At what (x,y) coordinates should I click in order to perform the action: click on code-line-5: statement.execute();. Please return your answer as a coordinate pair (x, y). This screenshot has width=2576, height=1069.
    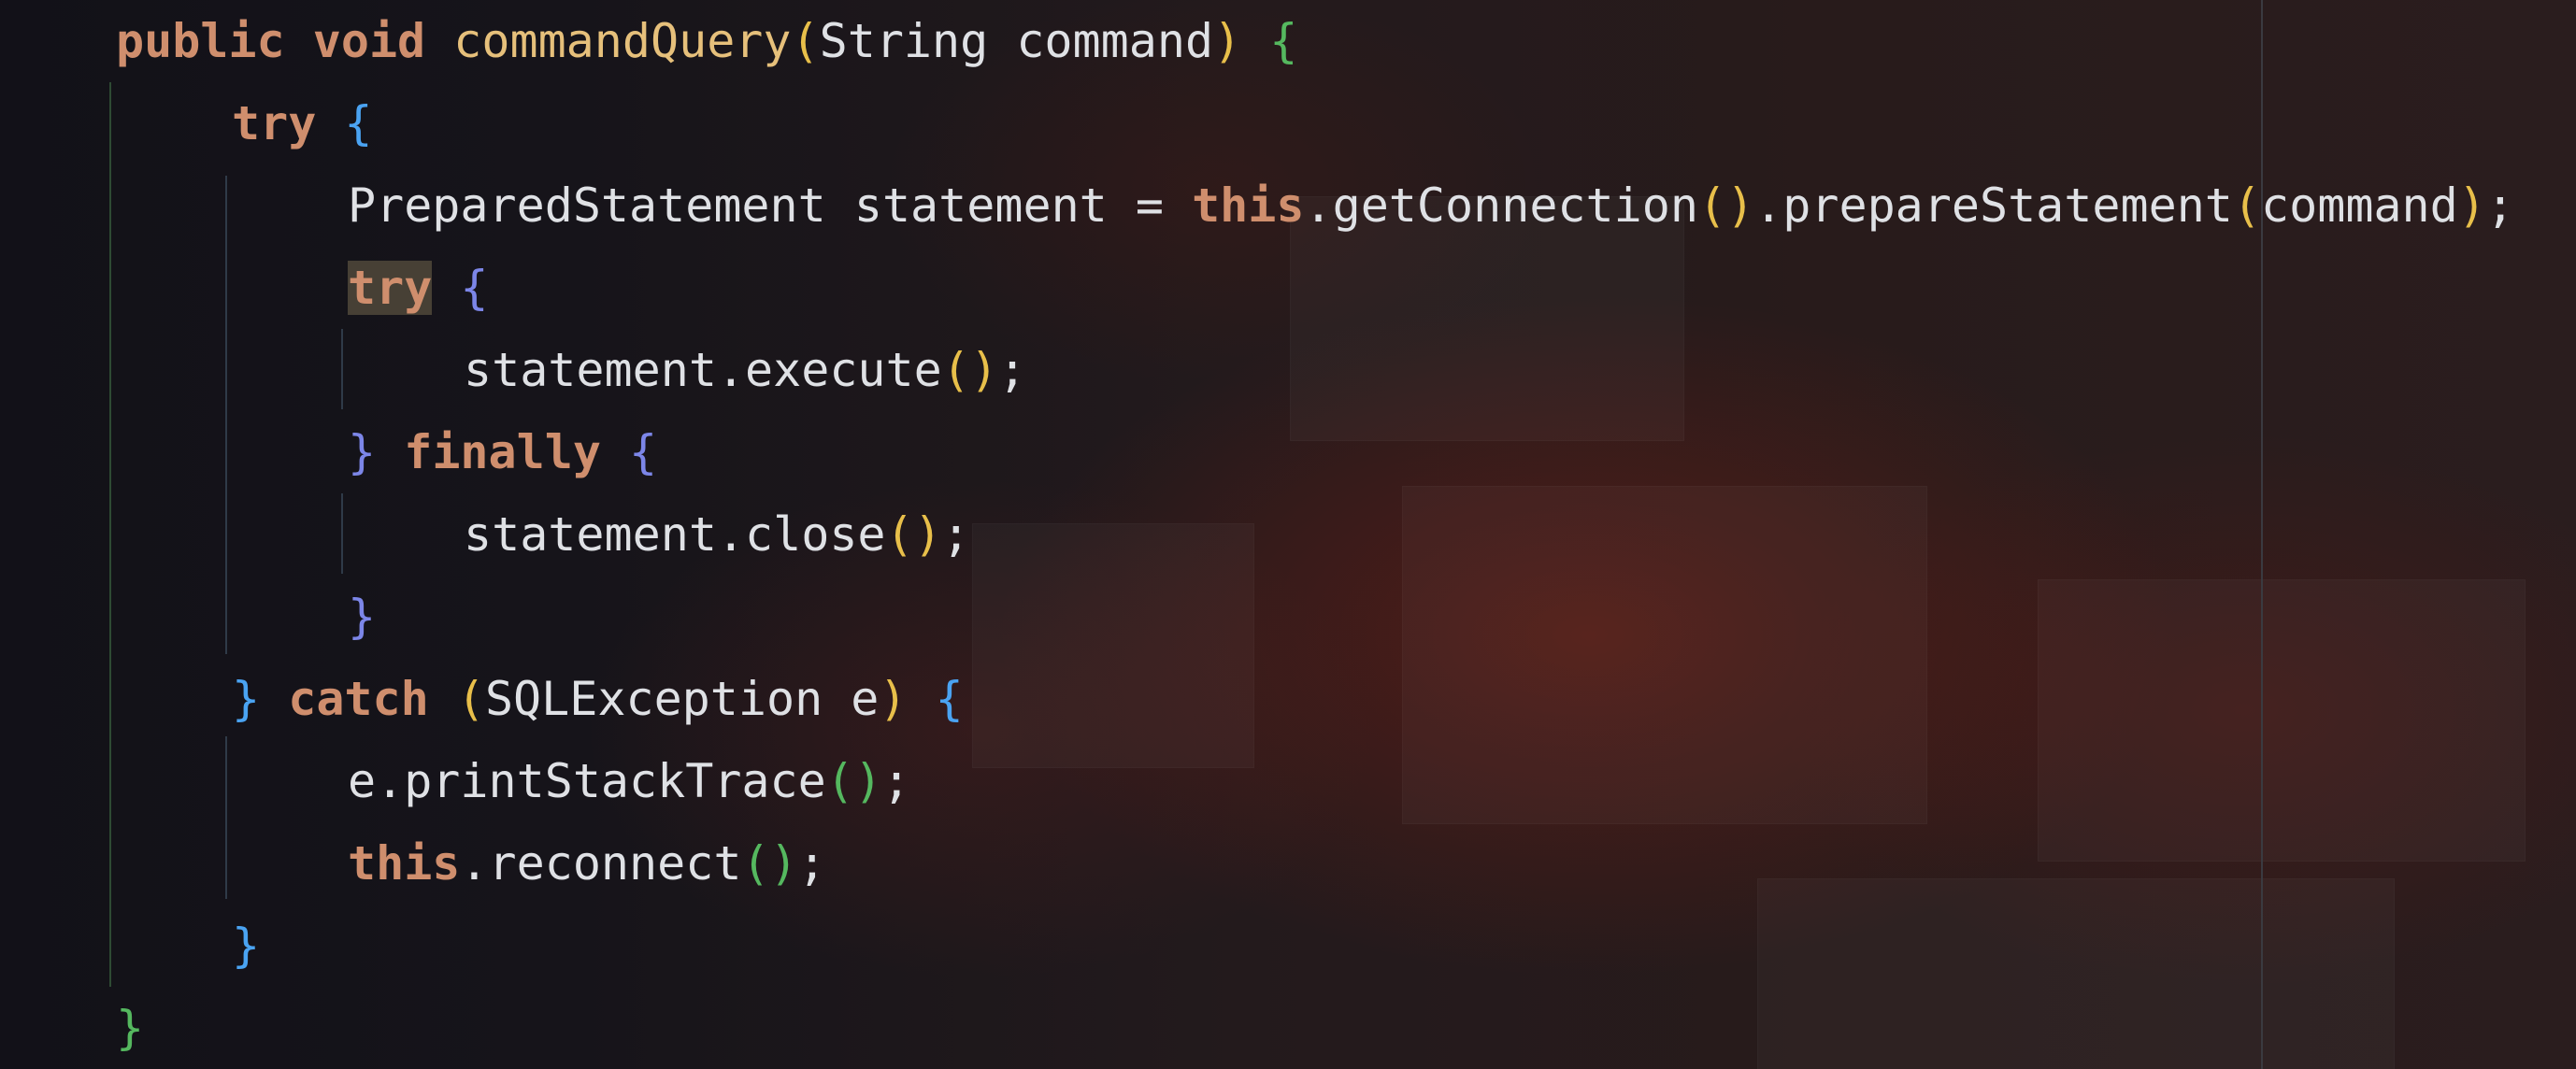
    Looking at the image, I should click on (745, 370).